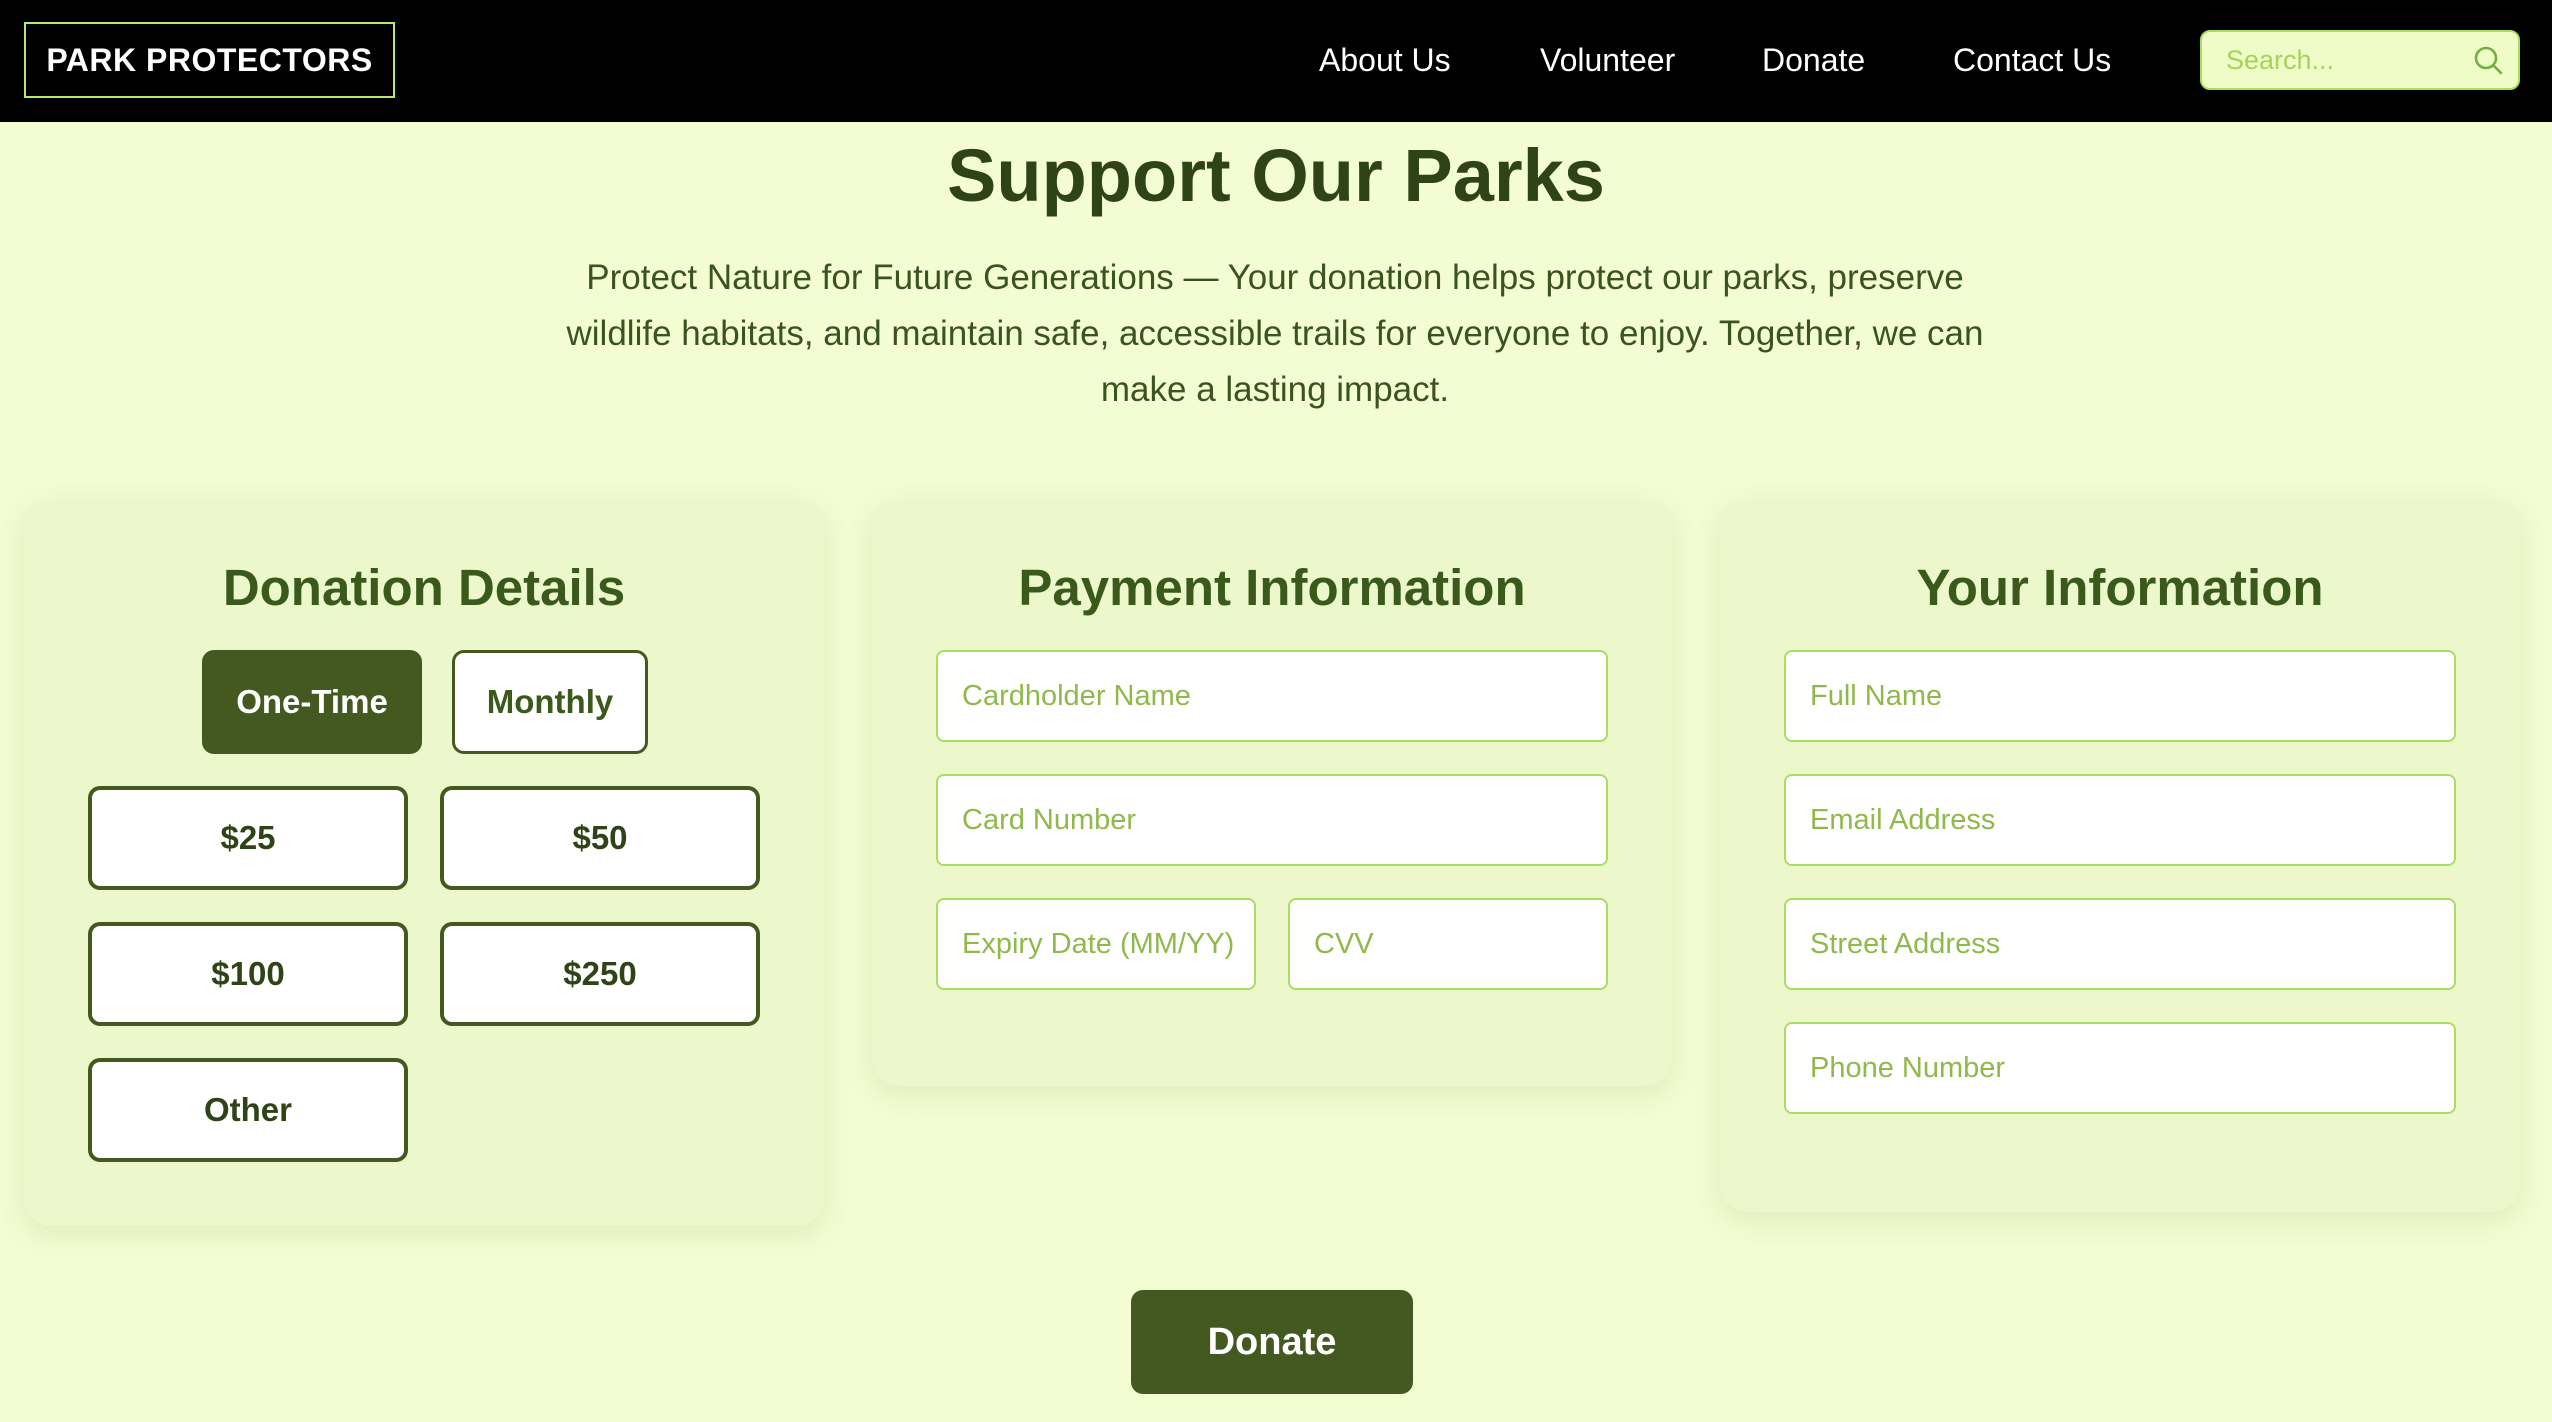  Describe the element at coordinates (1276, 175) in the screenshot. I see `page-title: Support Our Parks` at that location.